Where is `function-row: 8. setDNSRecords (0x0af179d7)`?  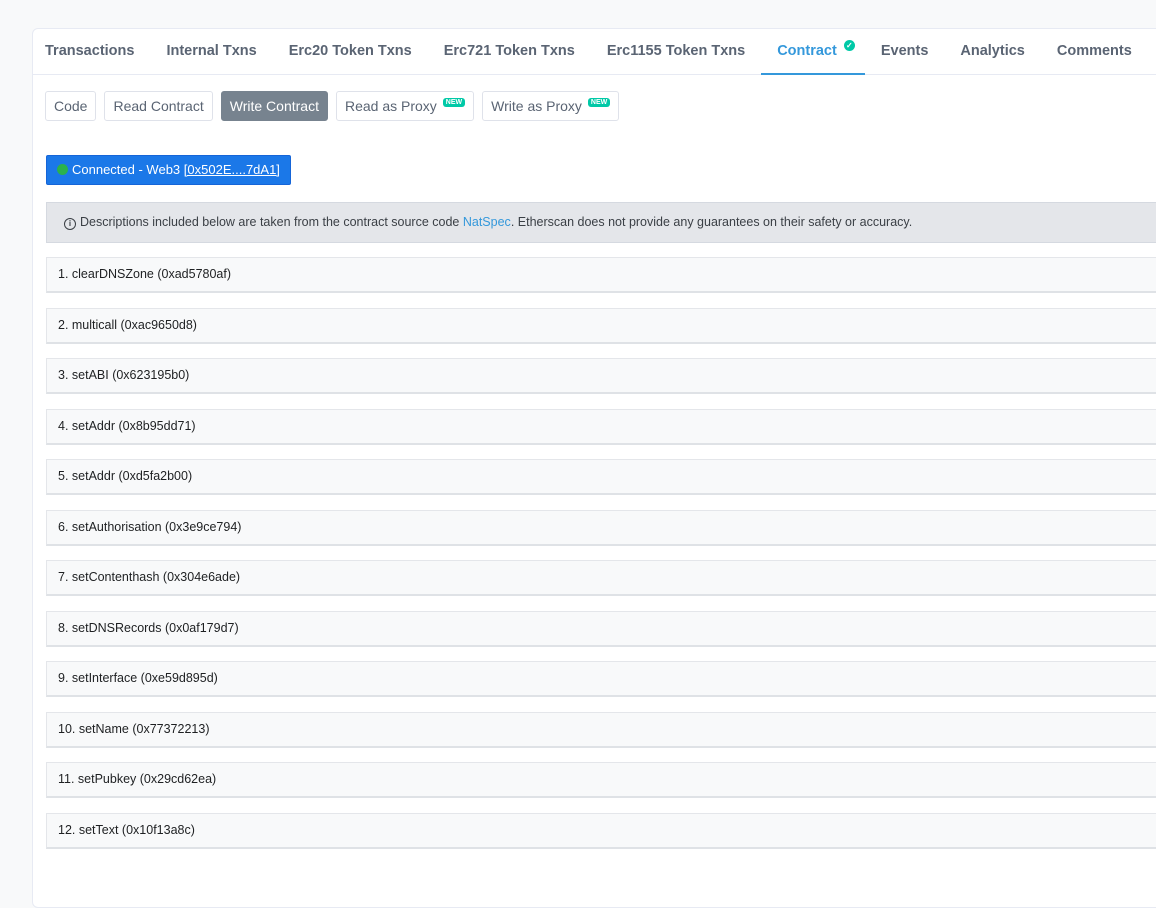
function-row: 8. setDNSRecords (0x0af179d7) is located at coordinates (601, 628).